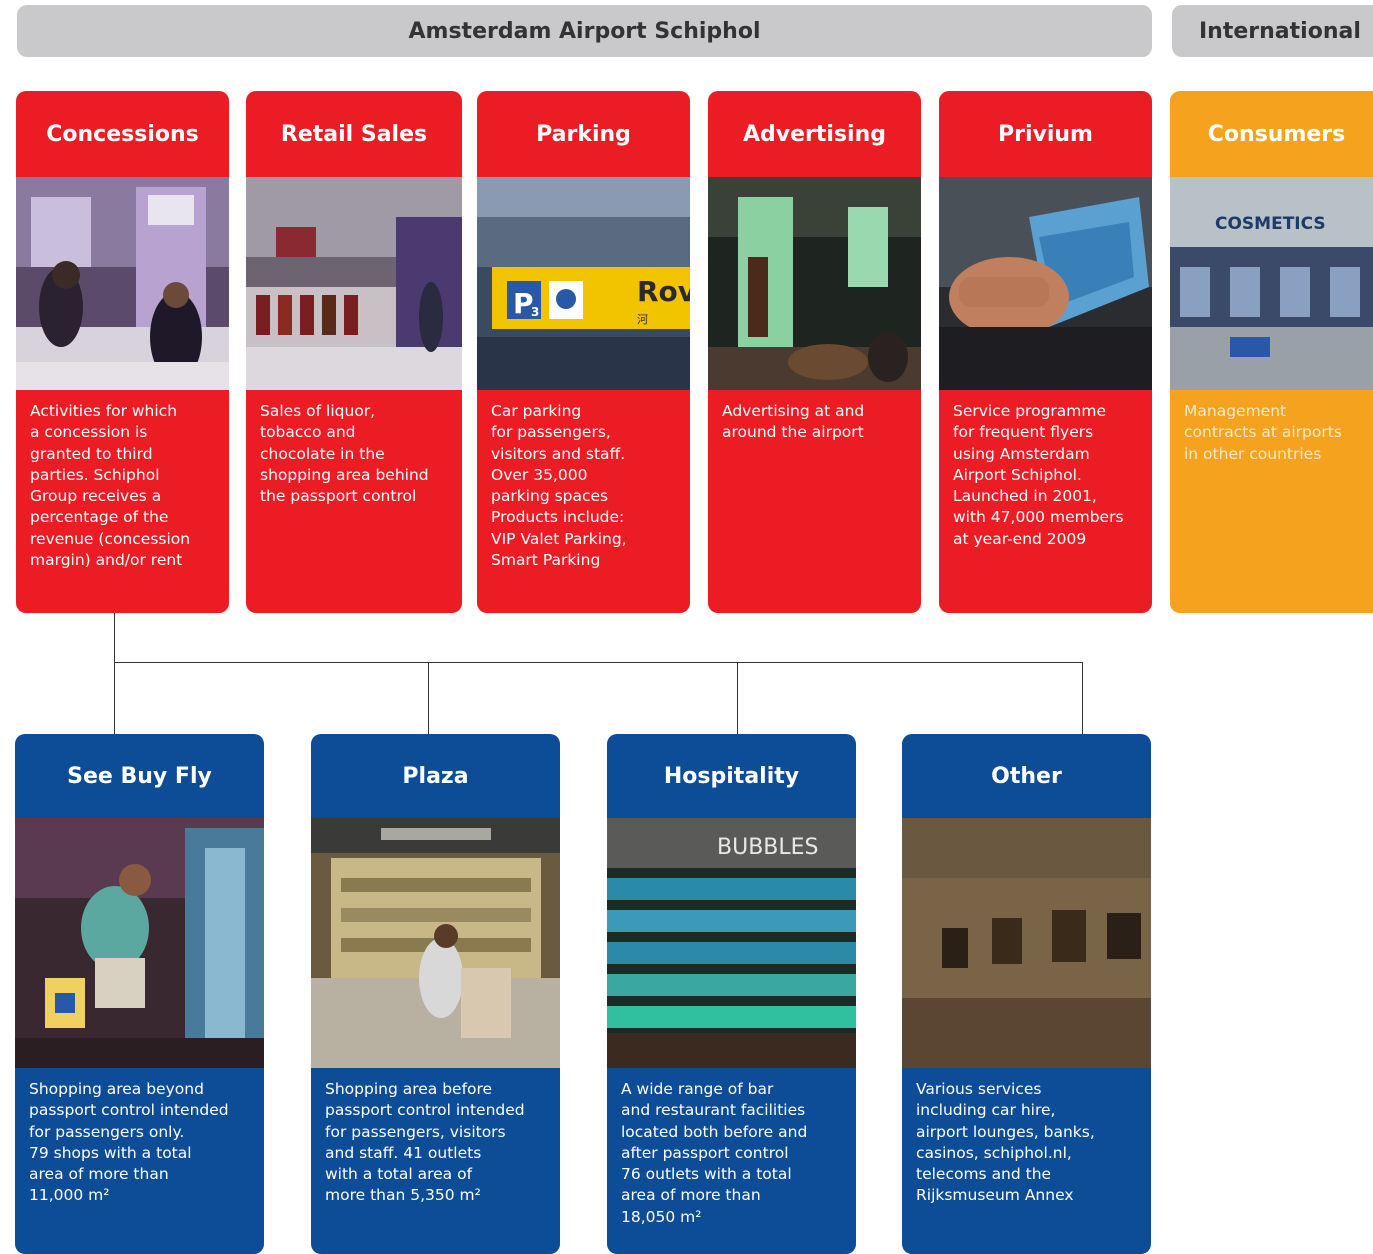 The height and width of the screenshot is (1254, 1373). What do you see at coordinates (1082, 698) in the screenshot?
I see `connector-other` at bounding box center [1082, 698].